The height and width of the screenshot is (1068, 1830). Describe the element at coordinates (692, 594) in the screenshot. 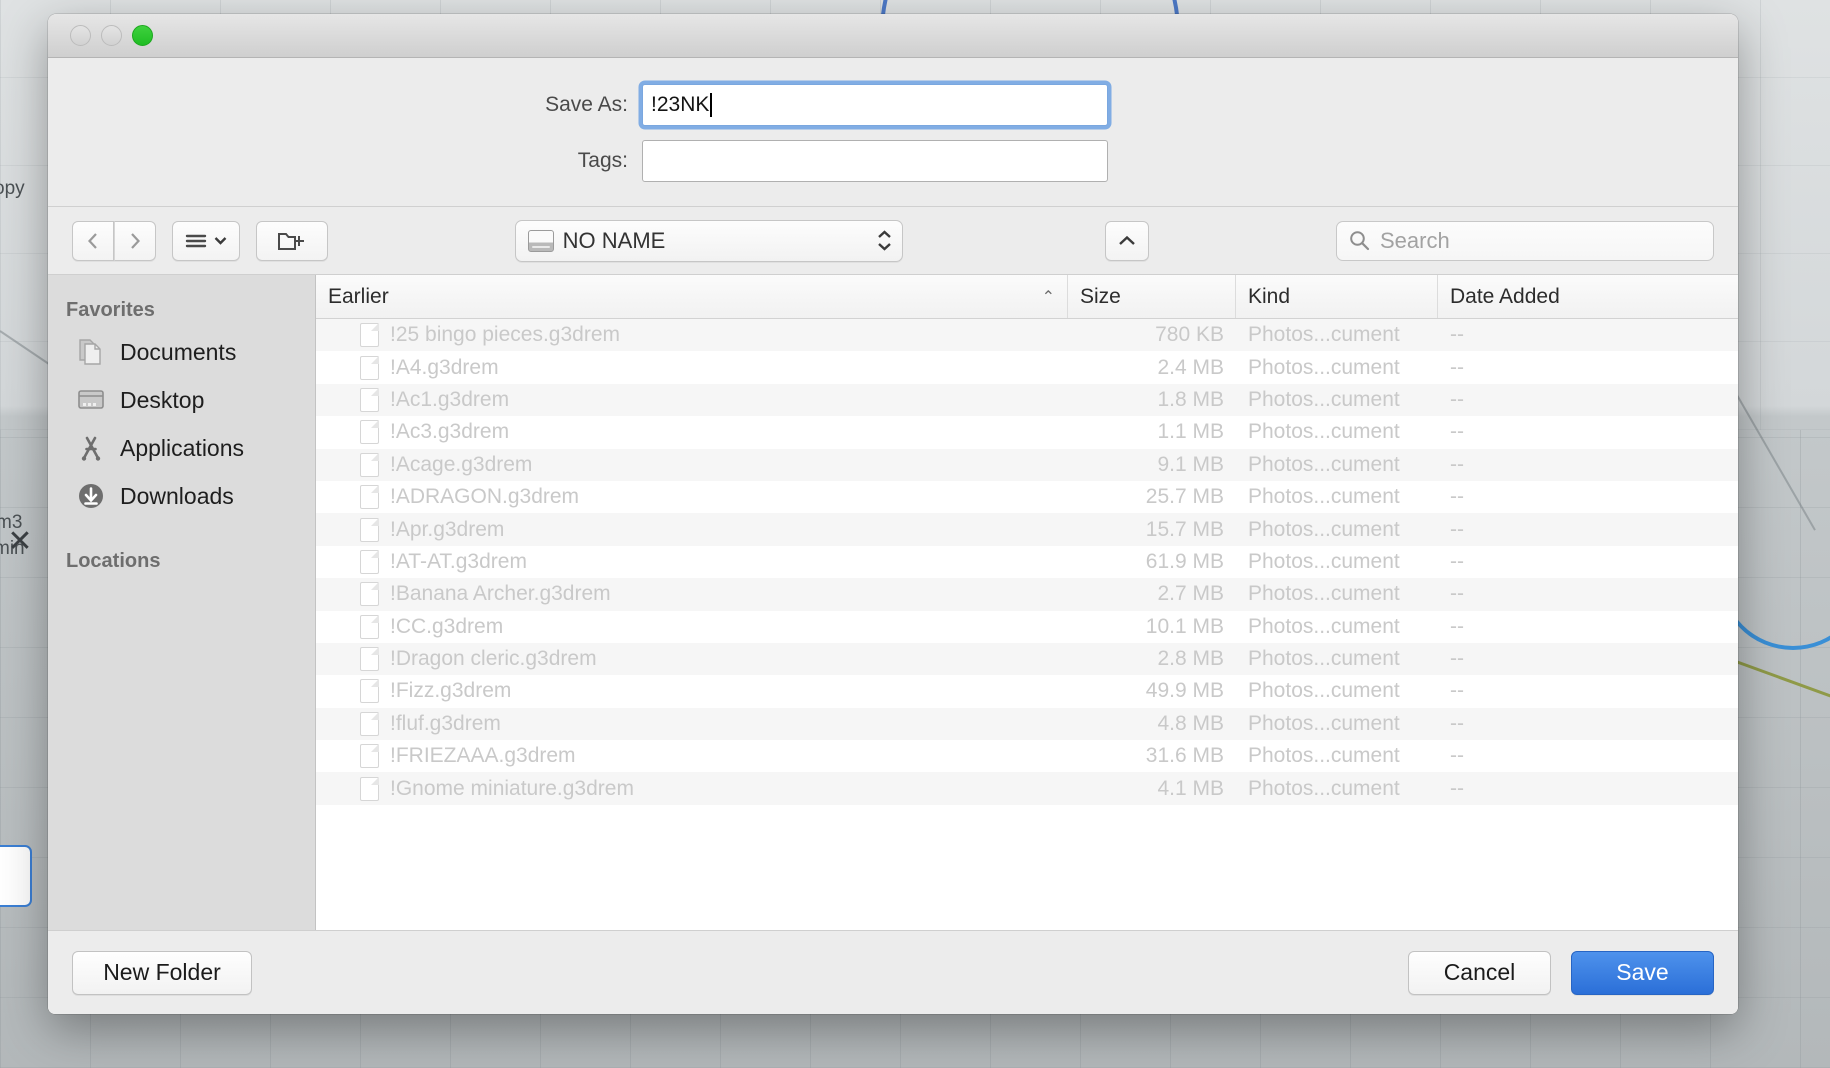

I see `file-name-cell: !Banana Archer.g3drem` at that location.